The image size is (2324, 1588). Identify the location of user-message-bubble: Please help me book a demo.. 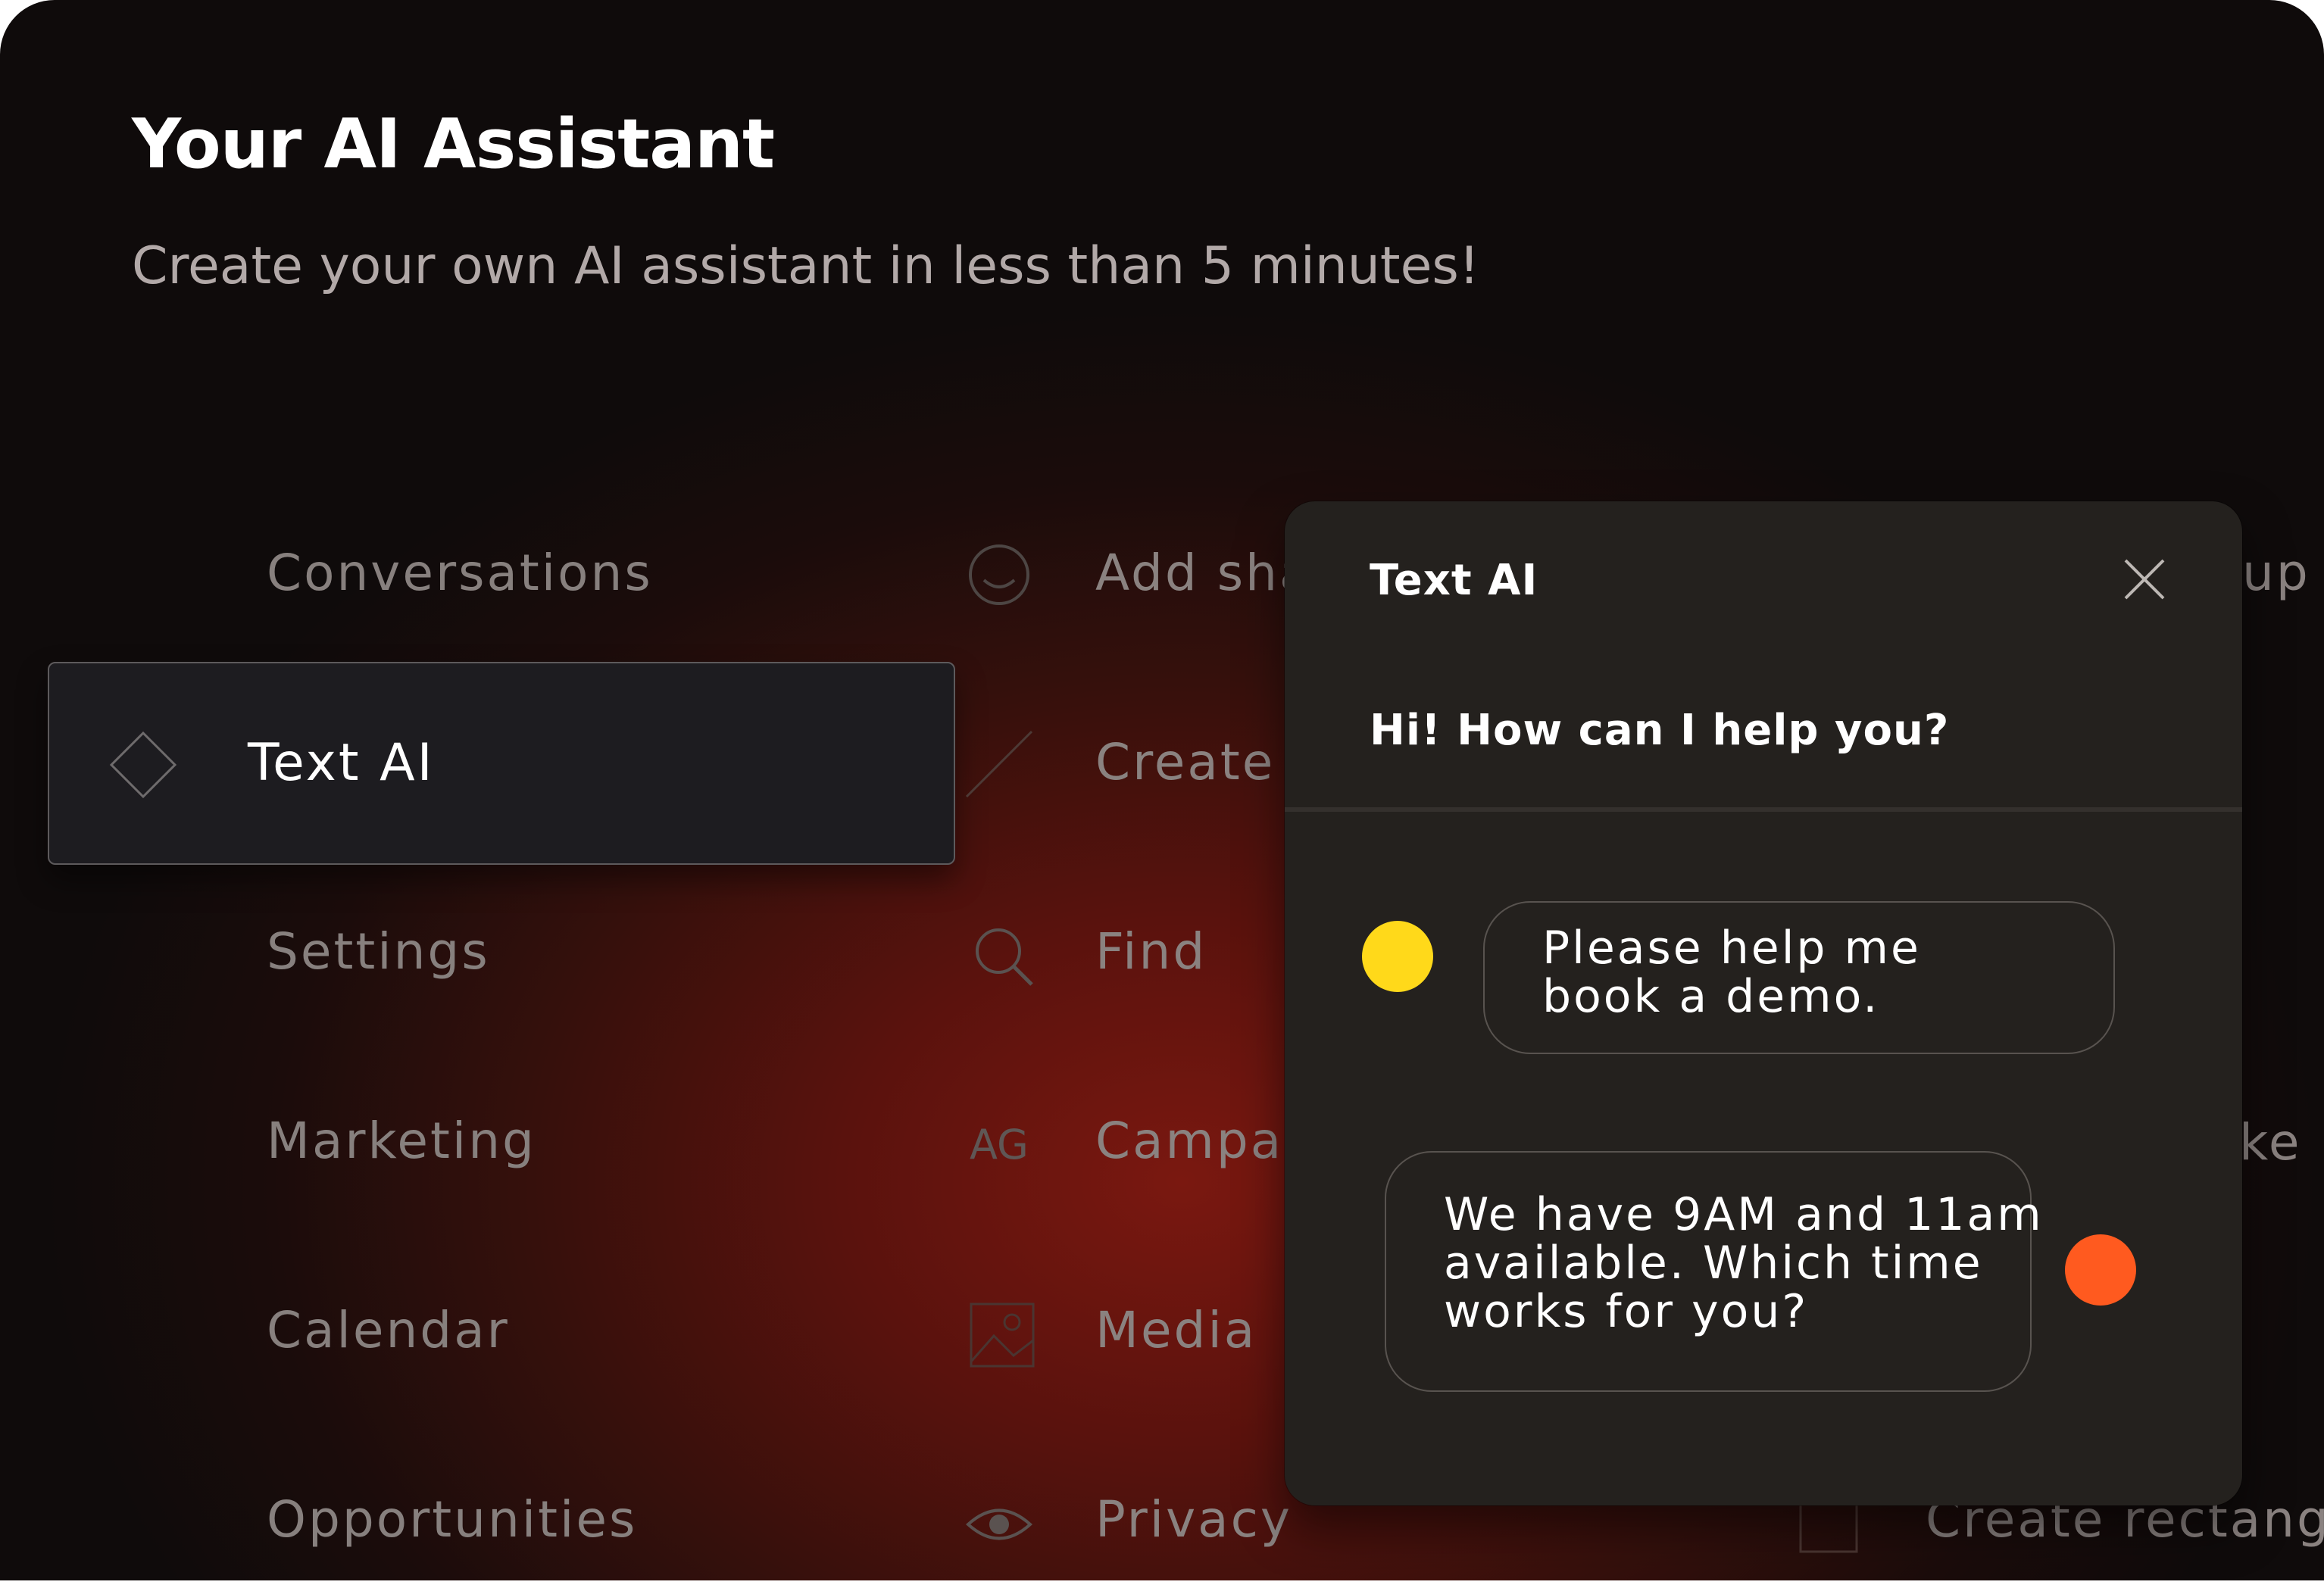
(1799, 977).